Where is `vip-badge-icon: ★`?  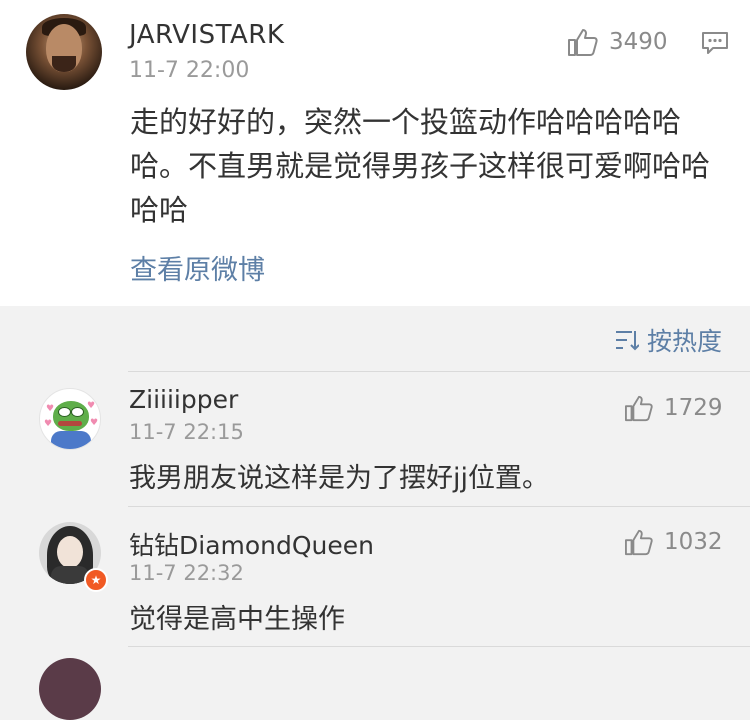
vip-badge-icon: ★ is located at coordinates (96, 580).